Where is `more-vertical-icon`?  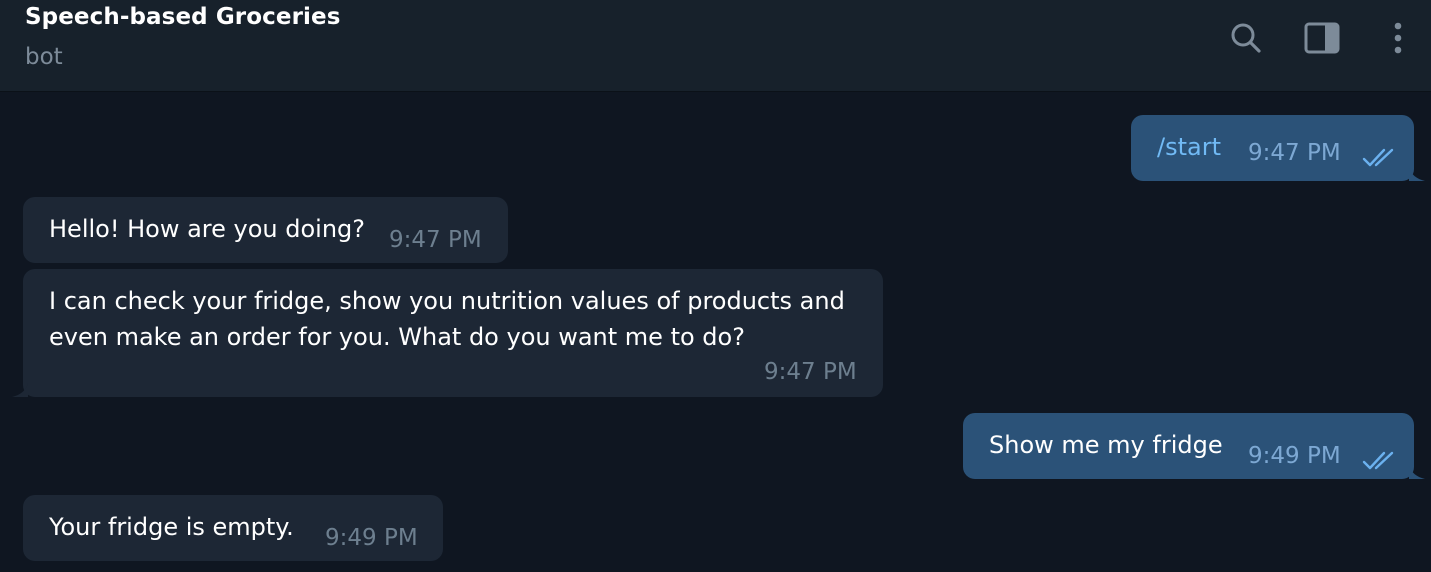
more-vertical-icon is located at coordinates (1398, 38).